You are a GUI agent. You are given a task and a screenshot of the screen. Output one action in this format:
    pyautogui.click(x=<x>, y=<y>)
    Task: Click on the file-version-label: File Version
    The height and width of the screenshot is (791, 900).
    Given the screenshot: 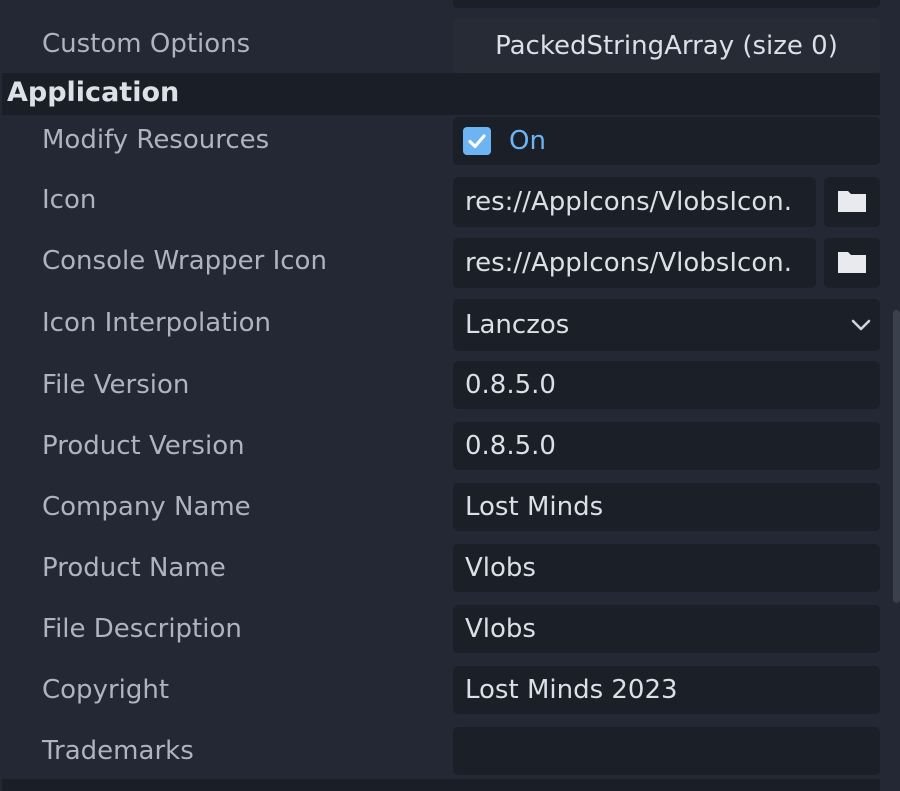 What is the action you would take?
    pyautogui.click(x=116, y=385)
    